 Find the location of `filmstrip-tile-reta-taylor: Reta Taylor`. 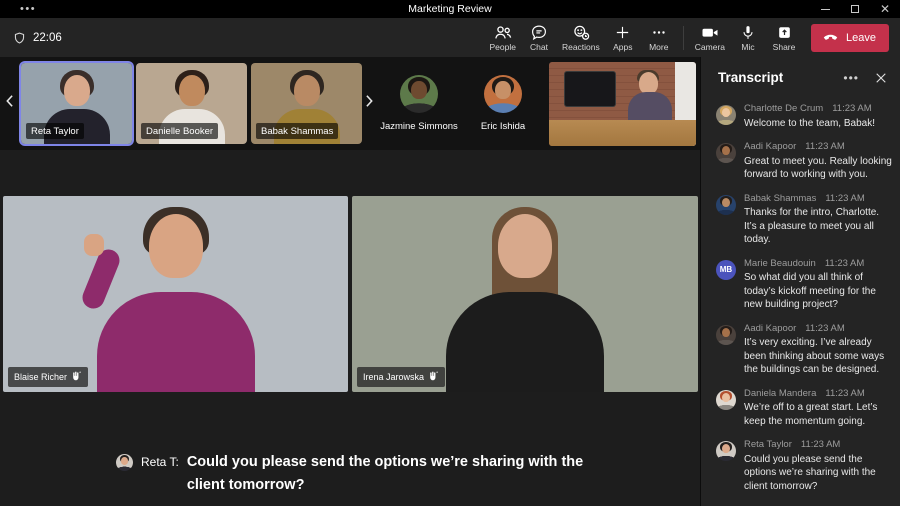

filmstrip-tile-reta-taylor: Reta Taylor is located at coordinates (76, 103).